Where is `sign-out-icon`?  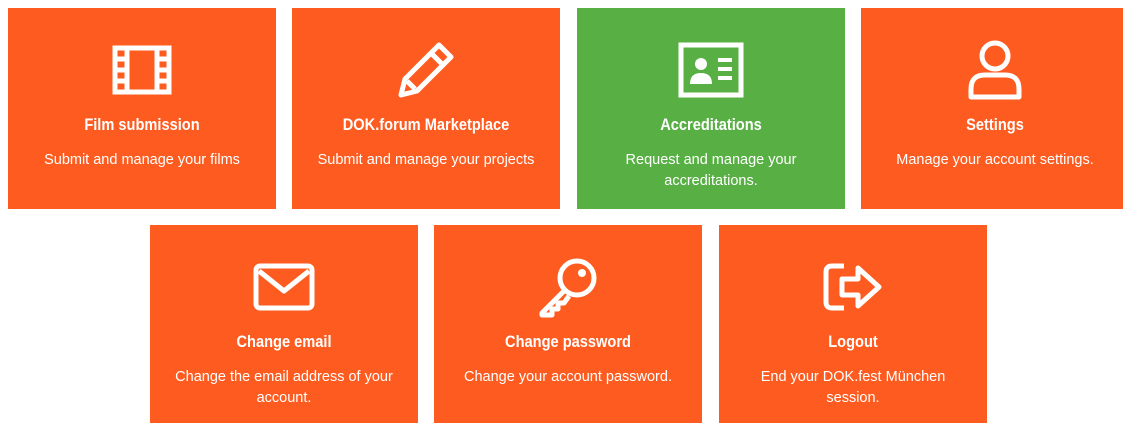 sign-out-icon is located at coordinates (853, 287).